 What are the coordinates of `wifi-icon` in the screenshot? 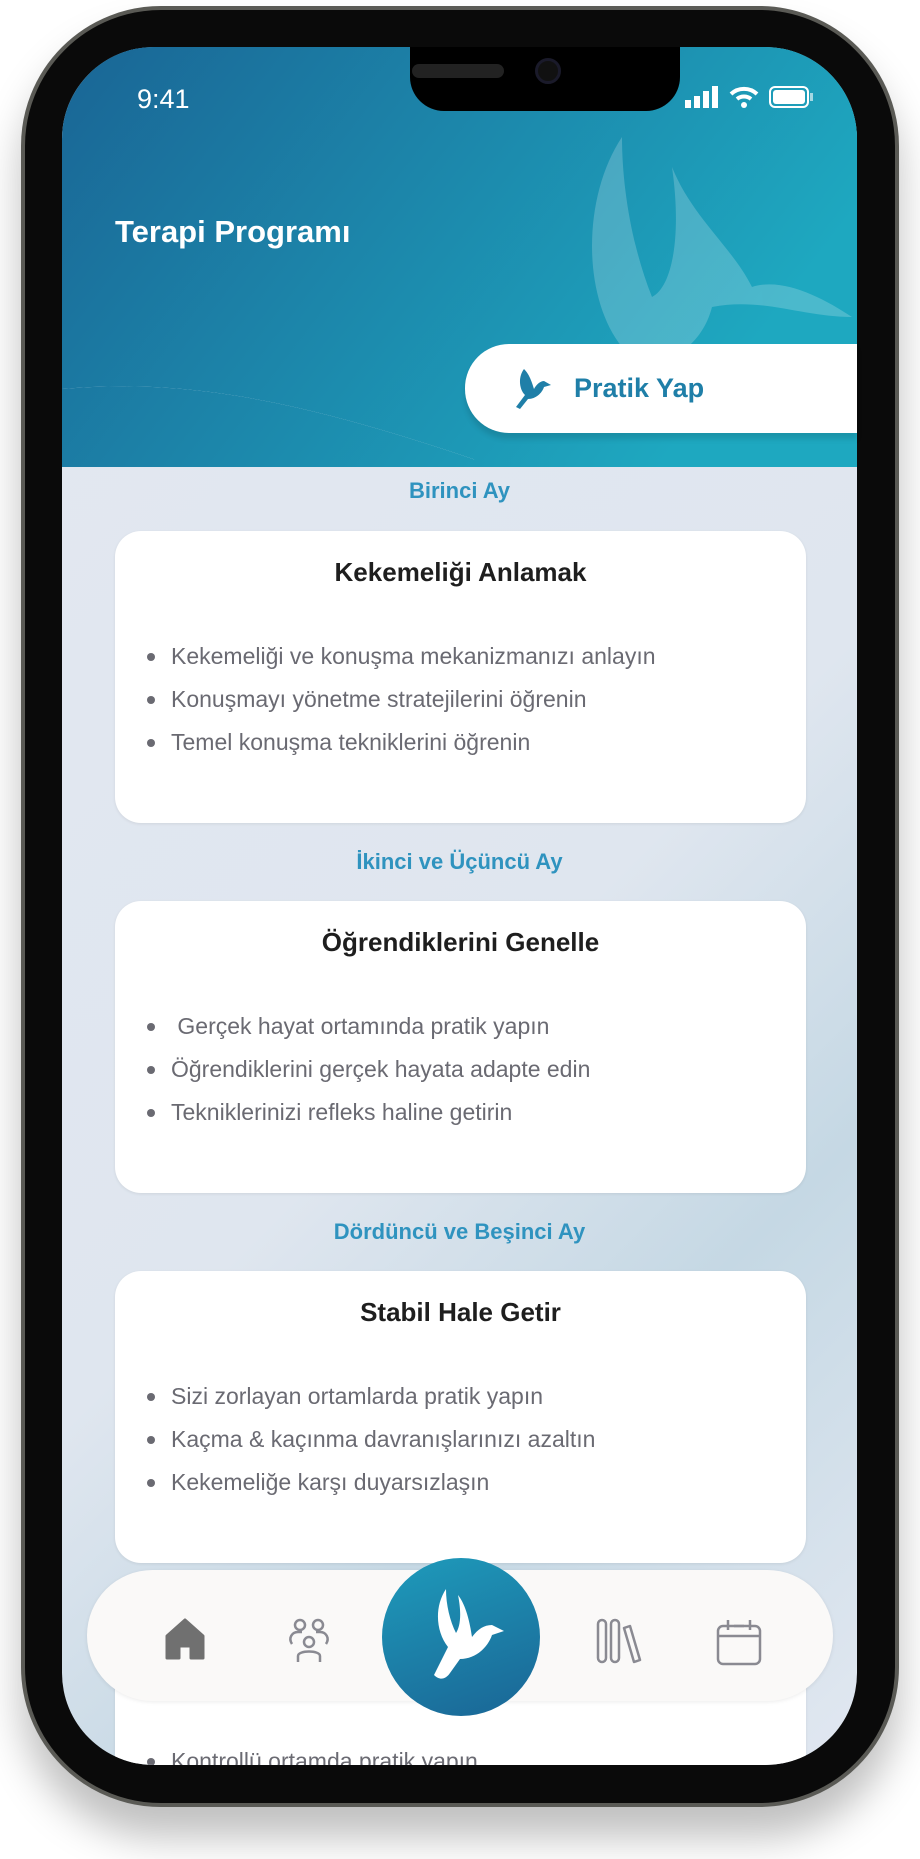 It's located at (744, 97).